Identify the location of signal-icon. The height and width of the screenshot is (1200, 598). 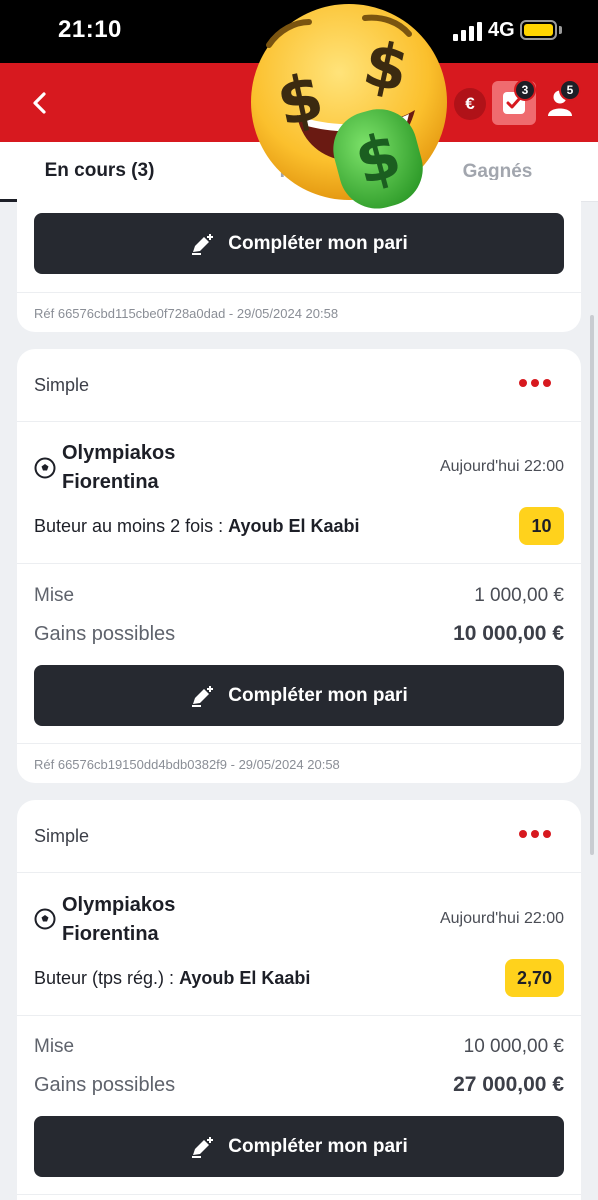
(468, 31).